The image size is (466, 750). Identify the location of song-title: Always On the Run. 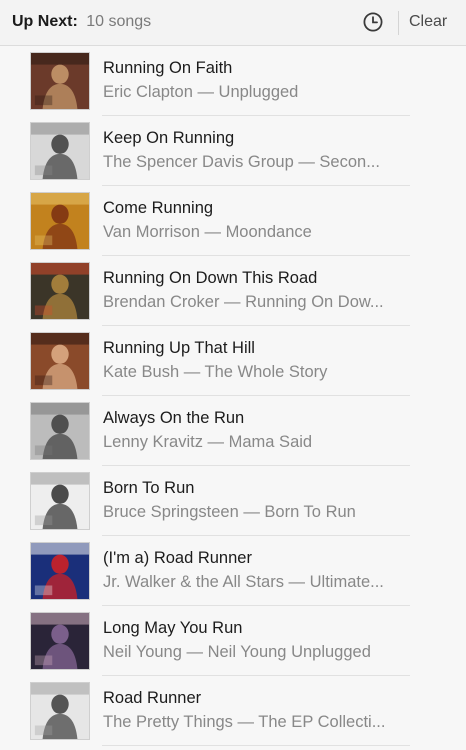
(174, 418).